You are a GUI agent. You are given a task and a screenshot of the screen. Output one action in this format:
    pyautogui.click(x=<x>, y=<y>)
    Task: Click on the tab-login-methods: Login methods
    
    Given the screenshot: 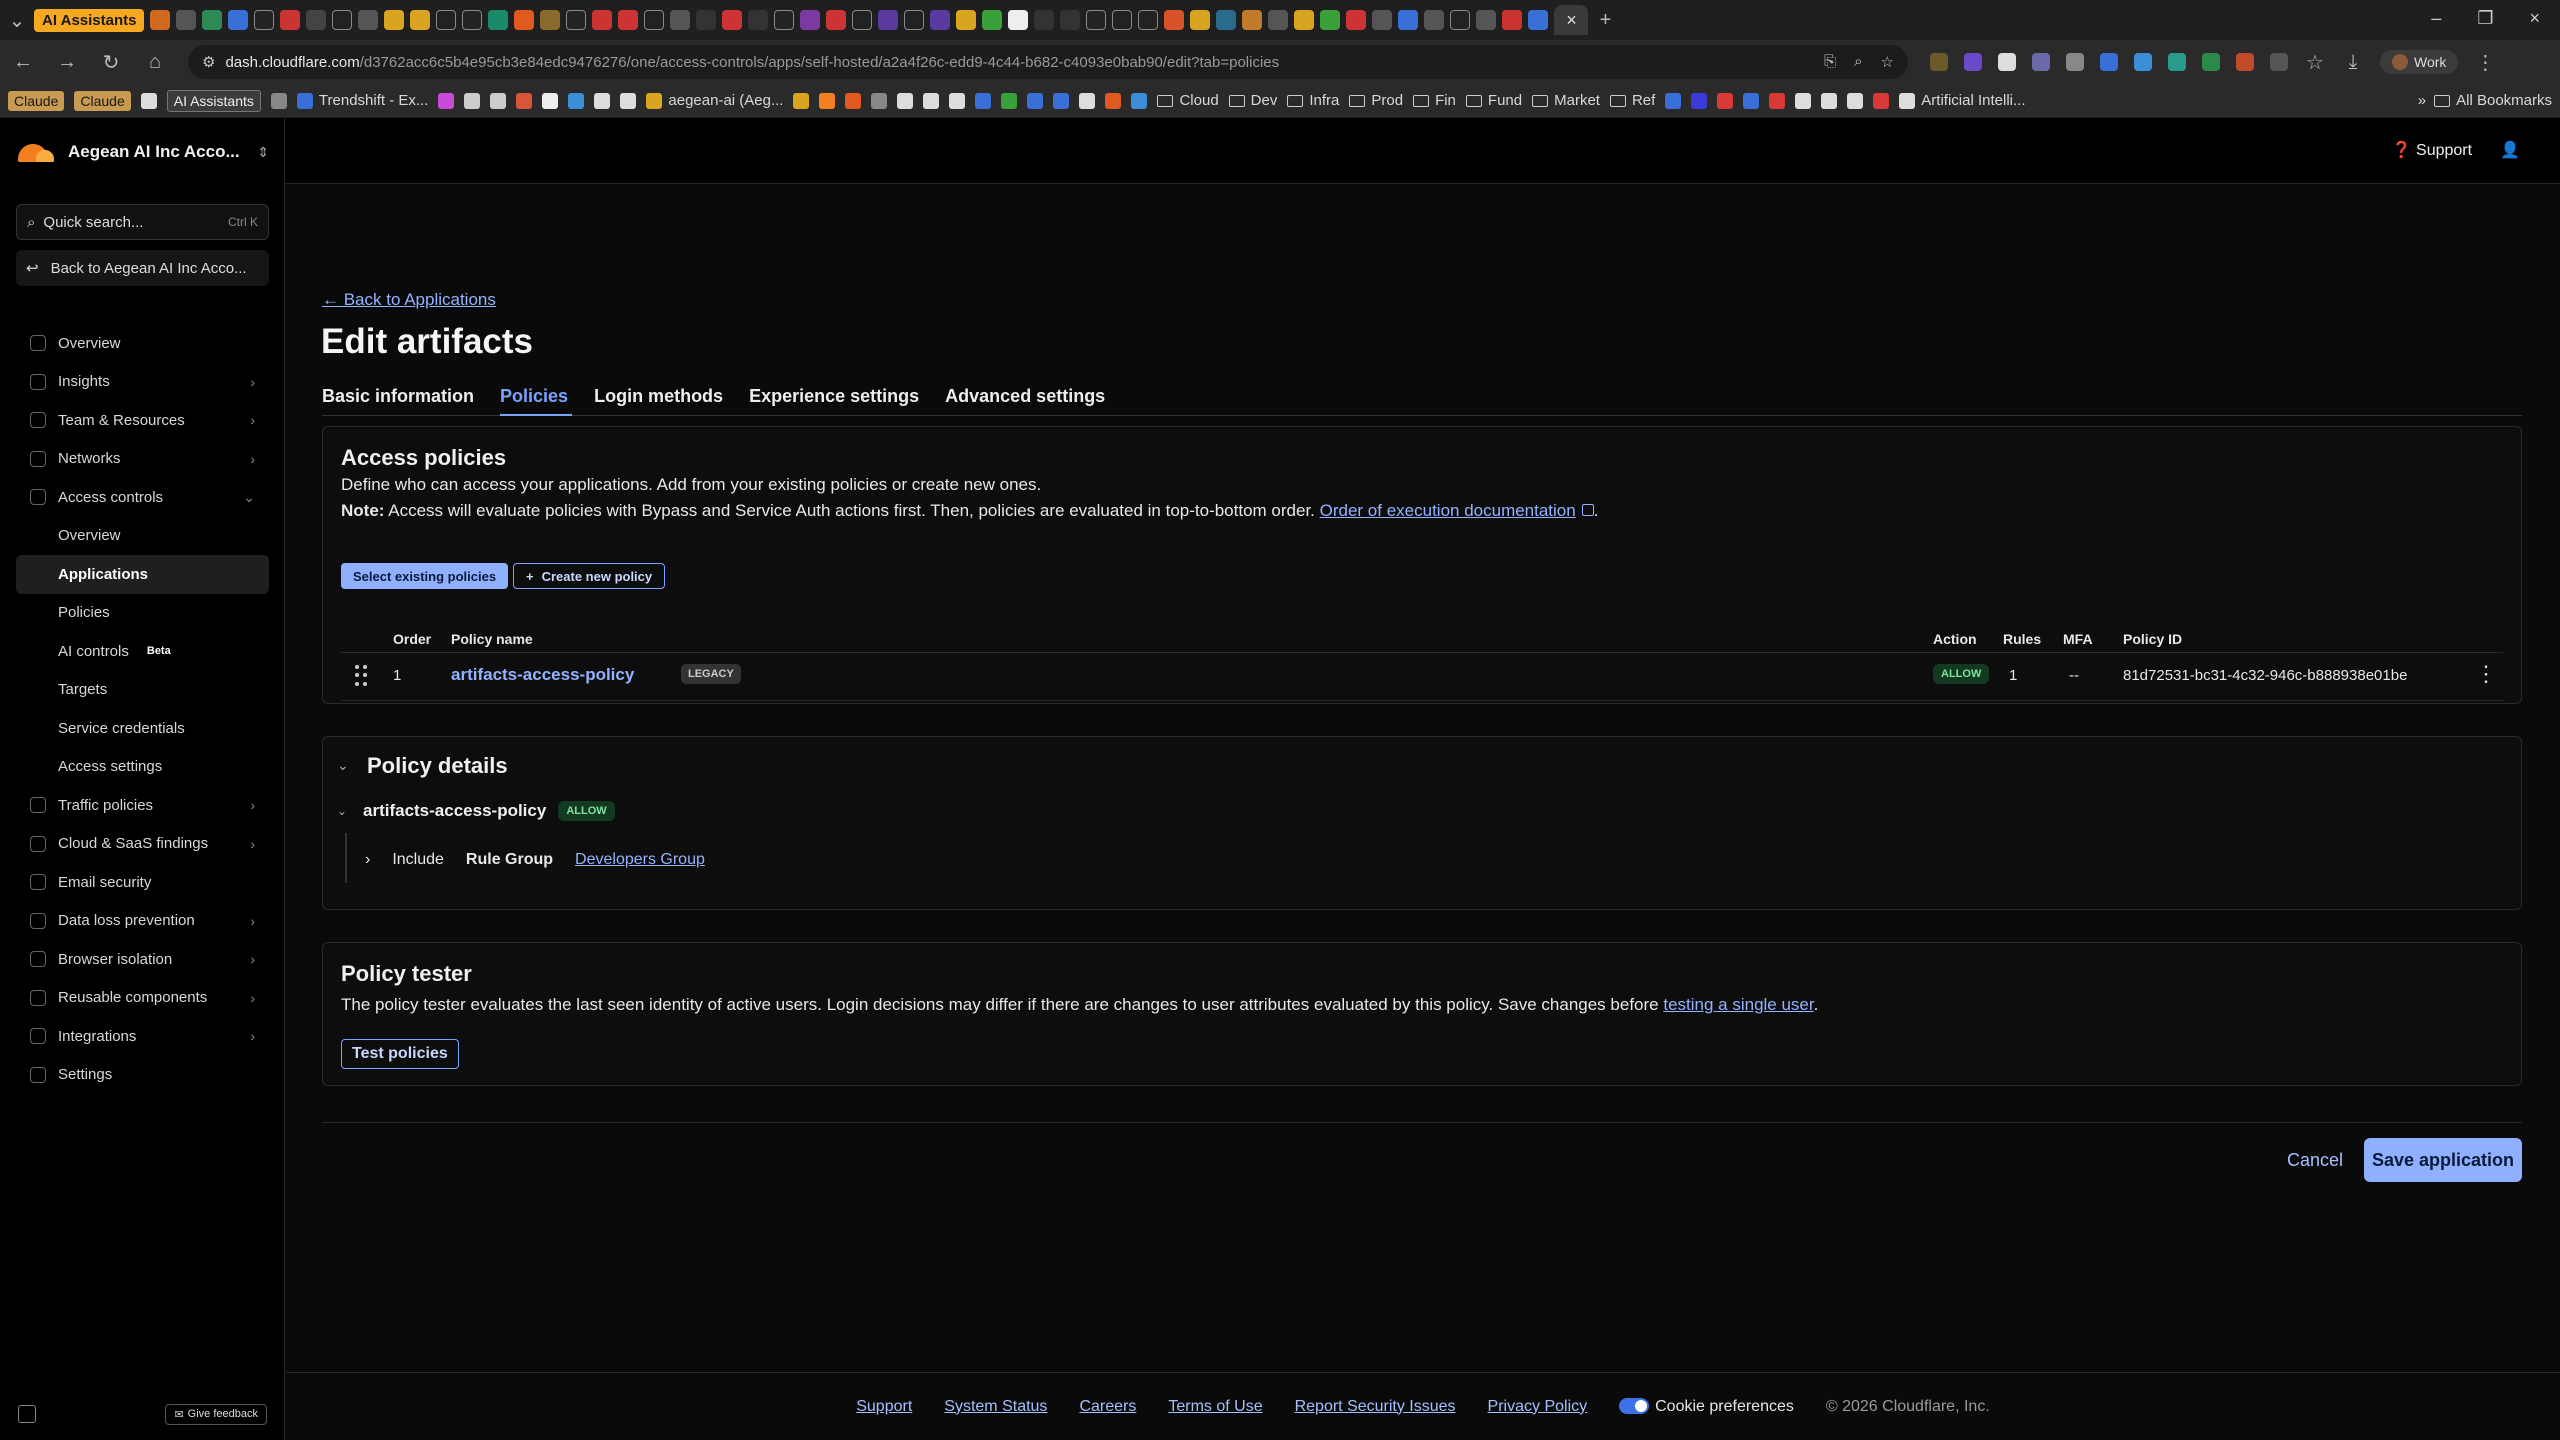 What is the action you would take?
    pyautogui.click(x=660, y=400)
    